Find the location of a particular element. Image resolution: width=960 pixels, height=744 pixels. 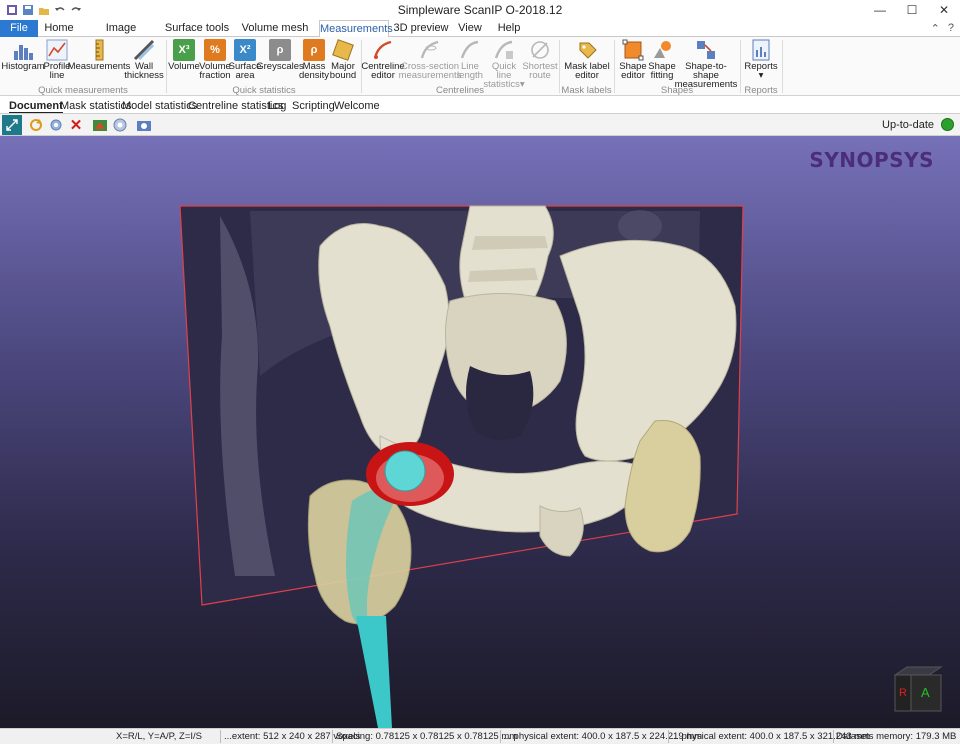

wall-thickness-button: Wall thickness is located at coordinates (144, 59).